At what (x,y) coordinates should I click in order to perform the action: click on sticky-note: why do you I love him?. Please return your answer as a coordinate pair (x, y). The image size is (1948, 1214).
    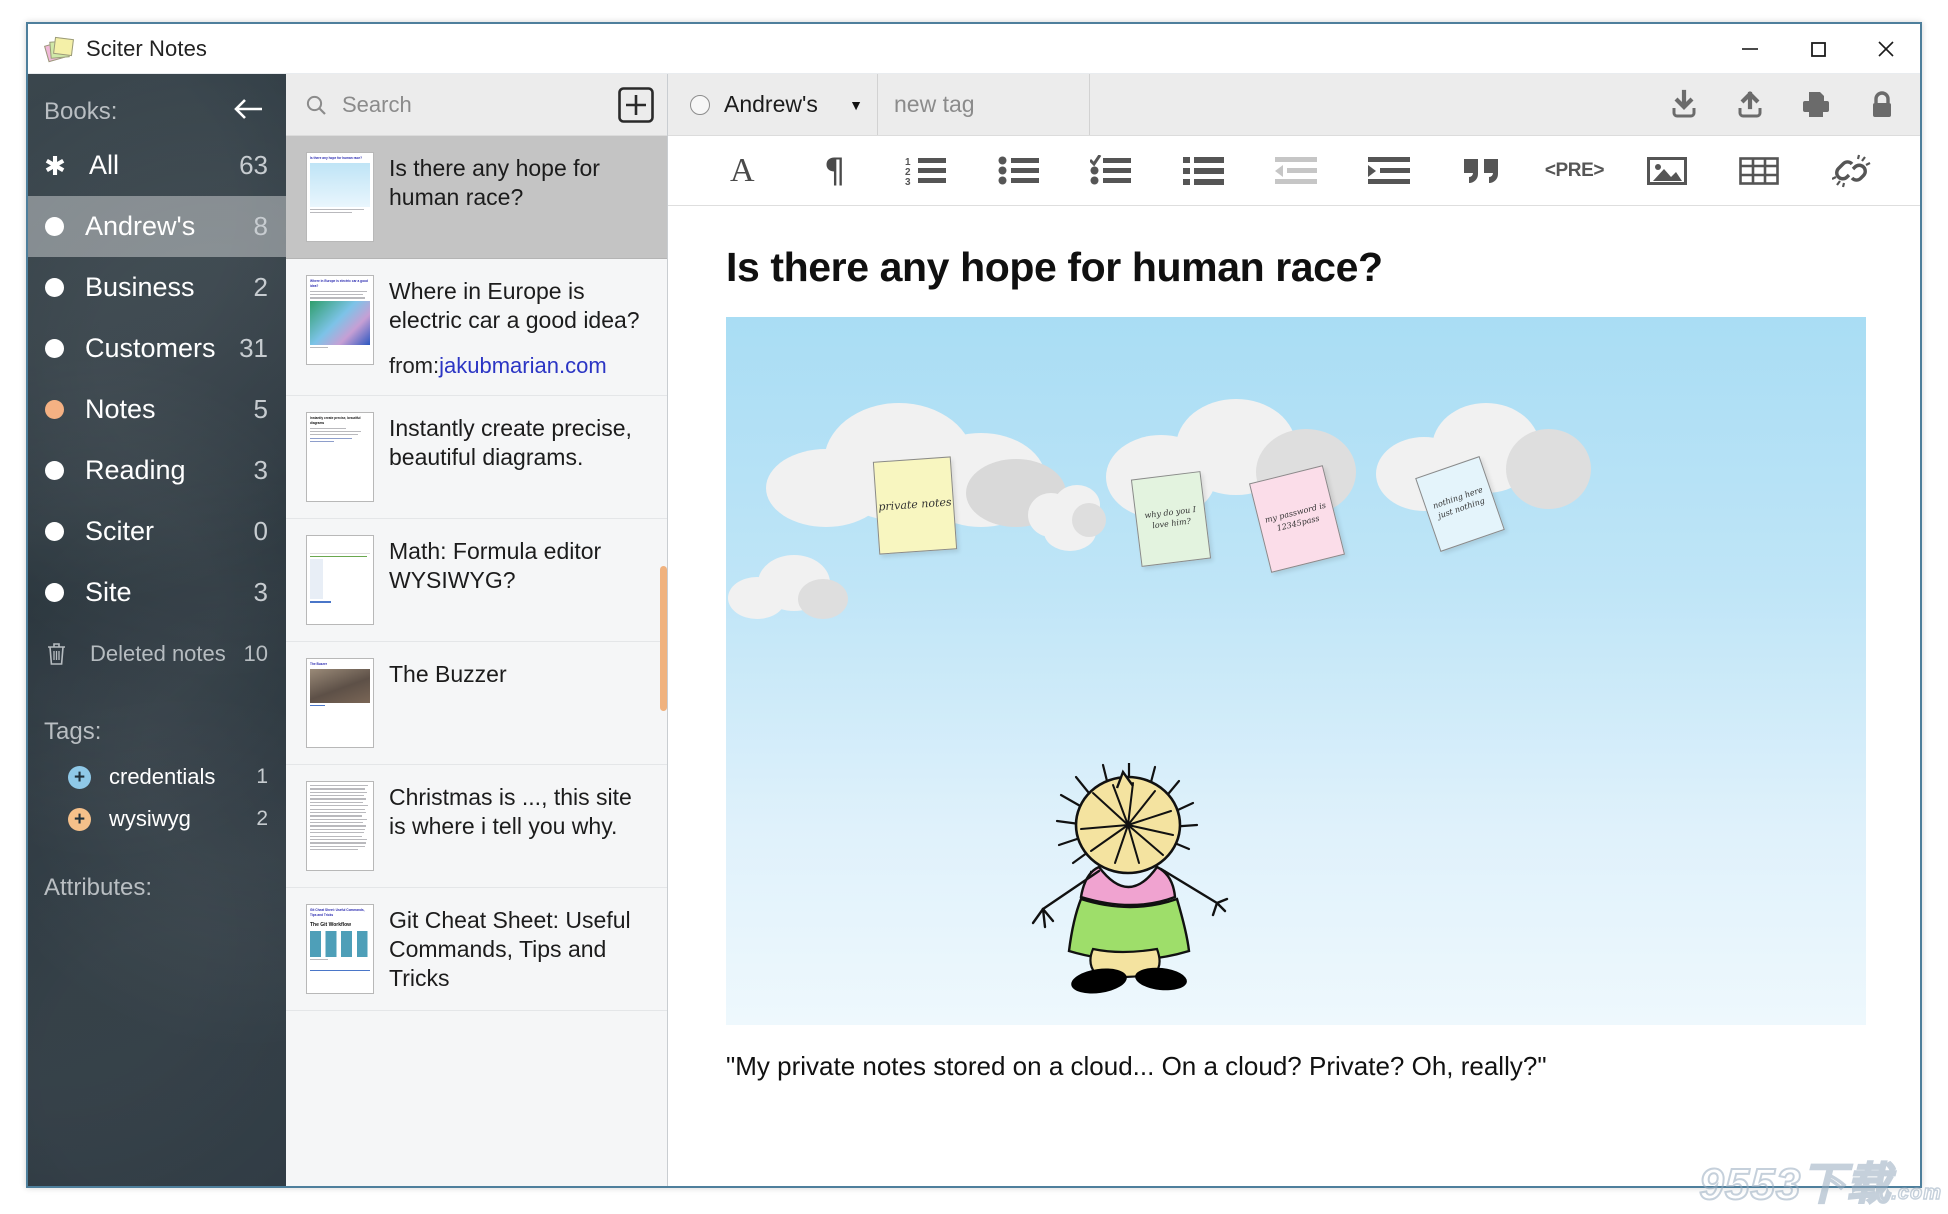
    Looking at the image, I should click on (1171, 519).